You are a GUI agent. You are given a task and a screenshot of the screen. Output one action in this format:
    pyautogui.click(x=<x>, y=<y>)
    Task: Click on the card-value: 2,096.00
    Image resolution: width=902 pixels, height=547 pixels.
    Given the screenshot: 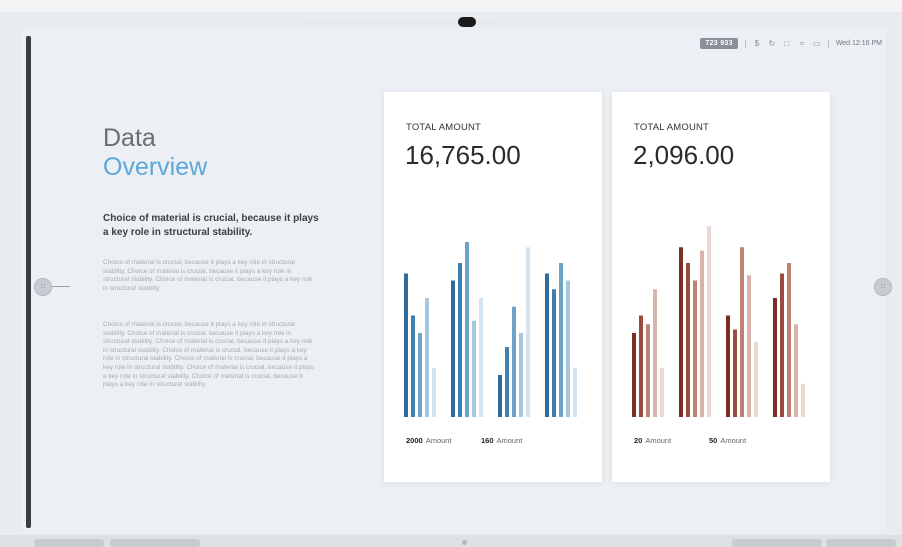 What is the action you would take?
    pyautogui.click(x=684, y=155)
    